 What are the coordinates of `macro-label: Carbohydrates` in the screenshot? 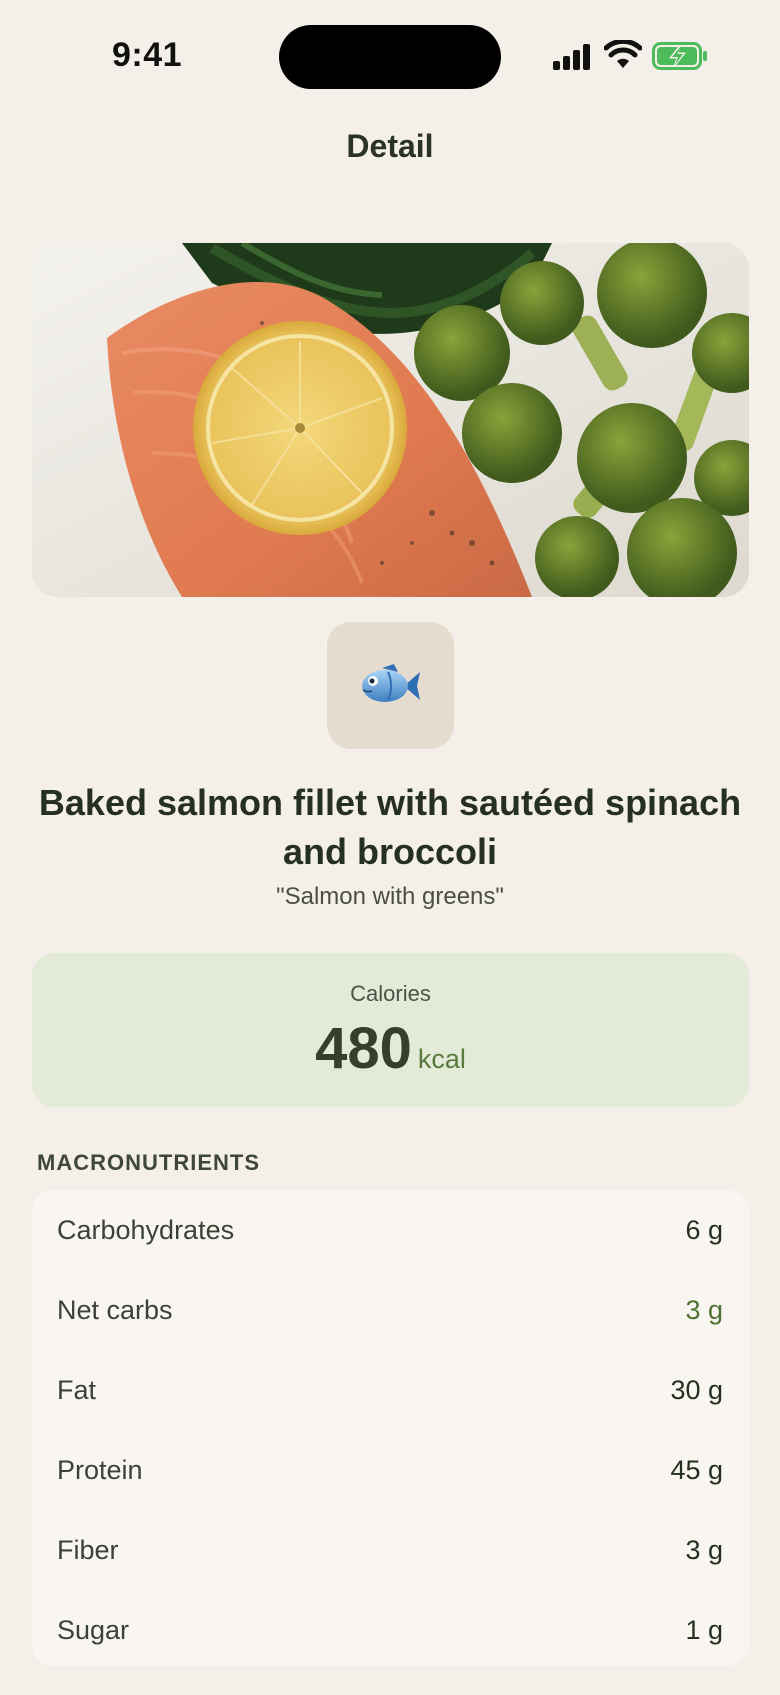 It's located at (146, 1229).